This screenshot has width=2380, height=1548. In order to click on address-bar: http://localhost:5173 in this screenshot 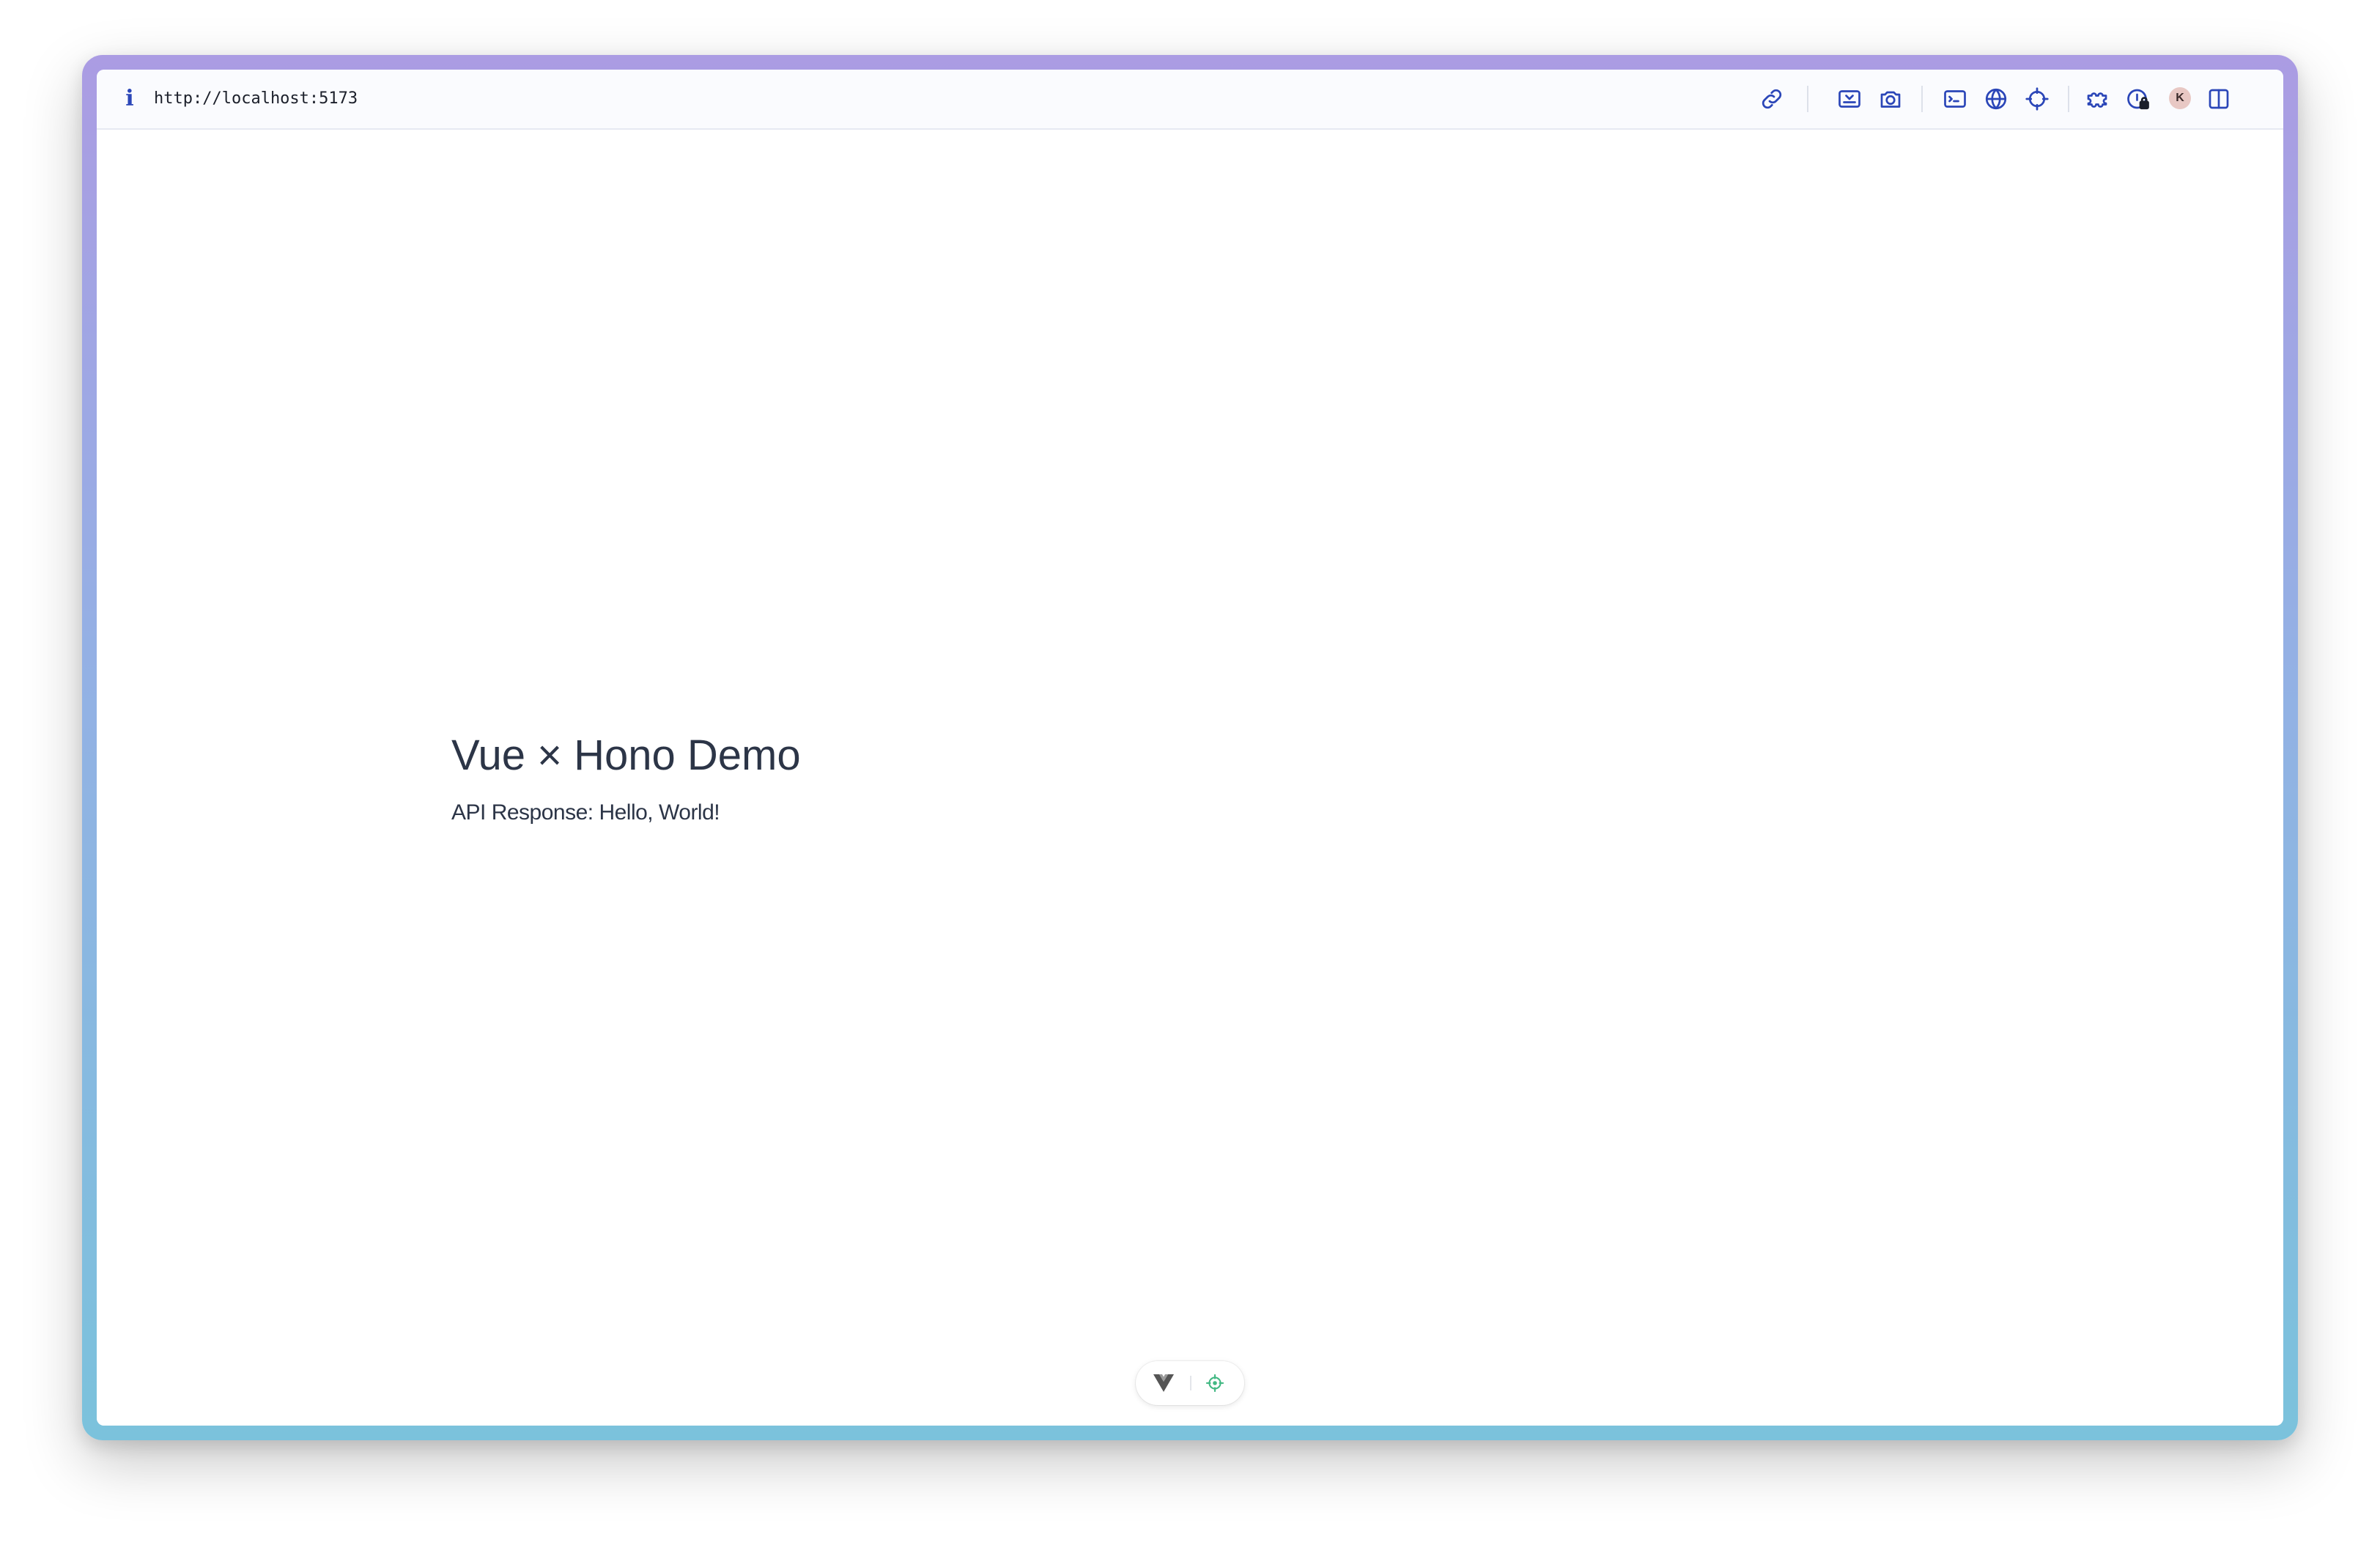, I will do `click(256, 99)`.